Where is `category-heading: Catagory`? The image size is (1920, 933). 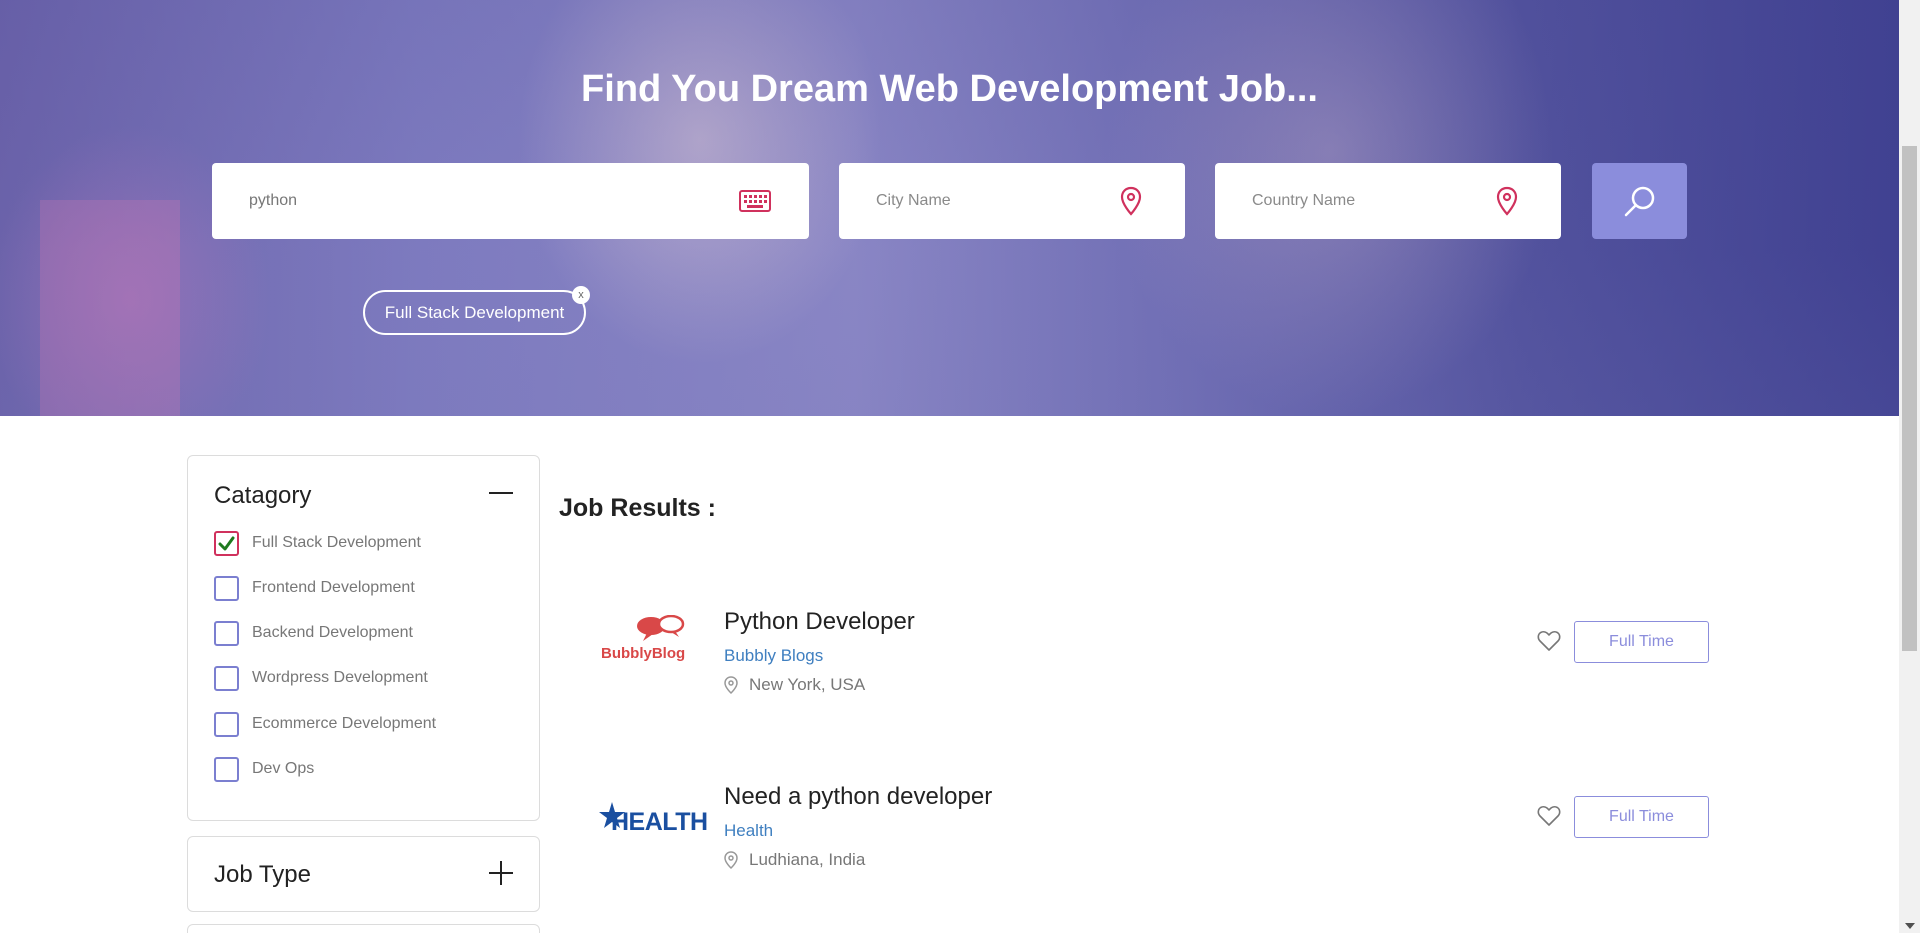
category-heading: Catagory is located at coordinates (263, 495).